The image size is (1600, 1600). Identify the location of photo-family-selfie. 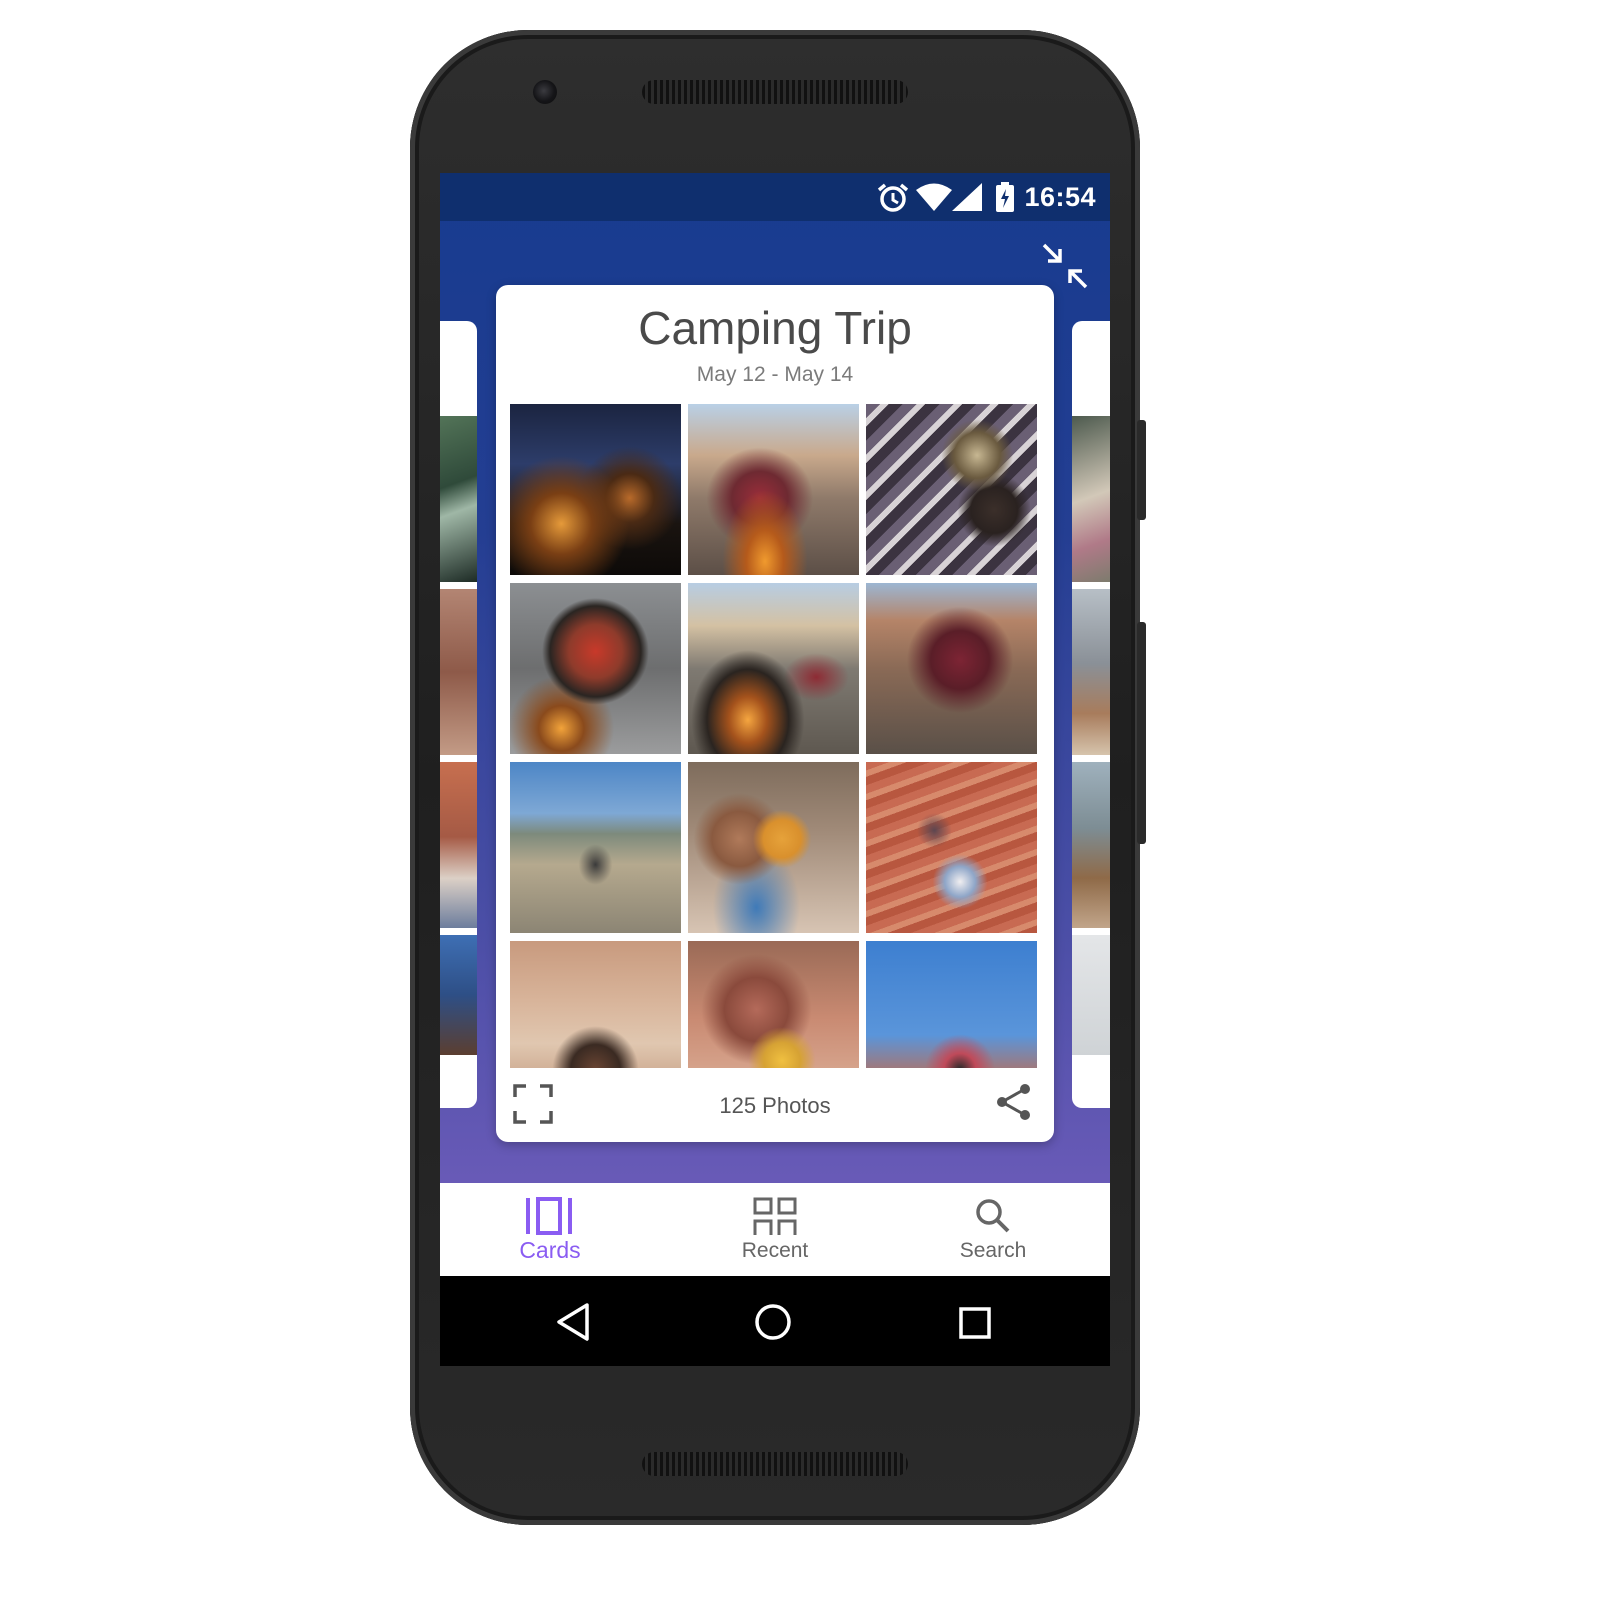
(773, 847).